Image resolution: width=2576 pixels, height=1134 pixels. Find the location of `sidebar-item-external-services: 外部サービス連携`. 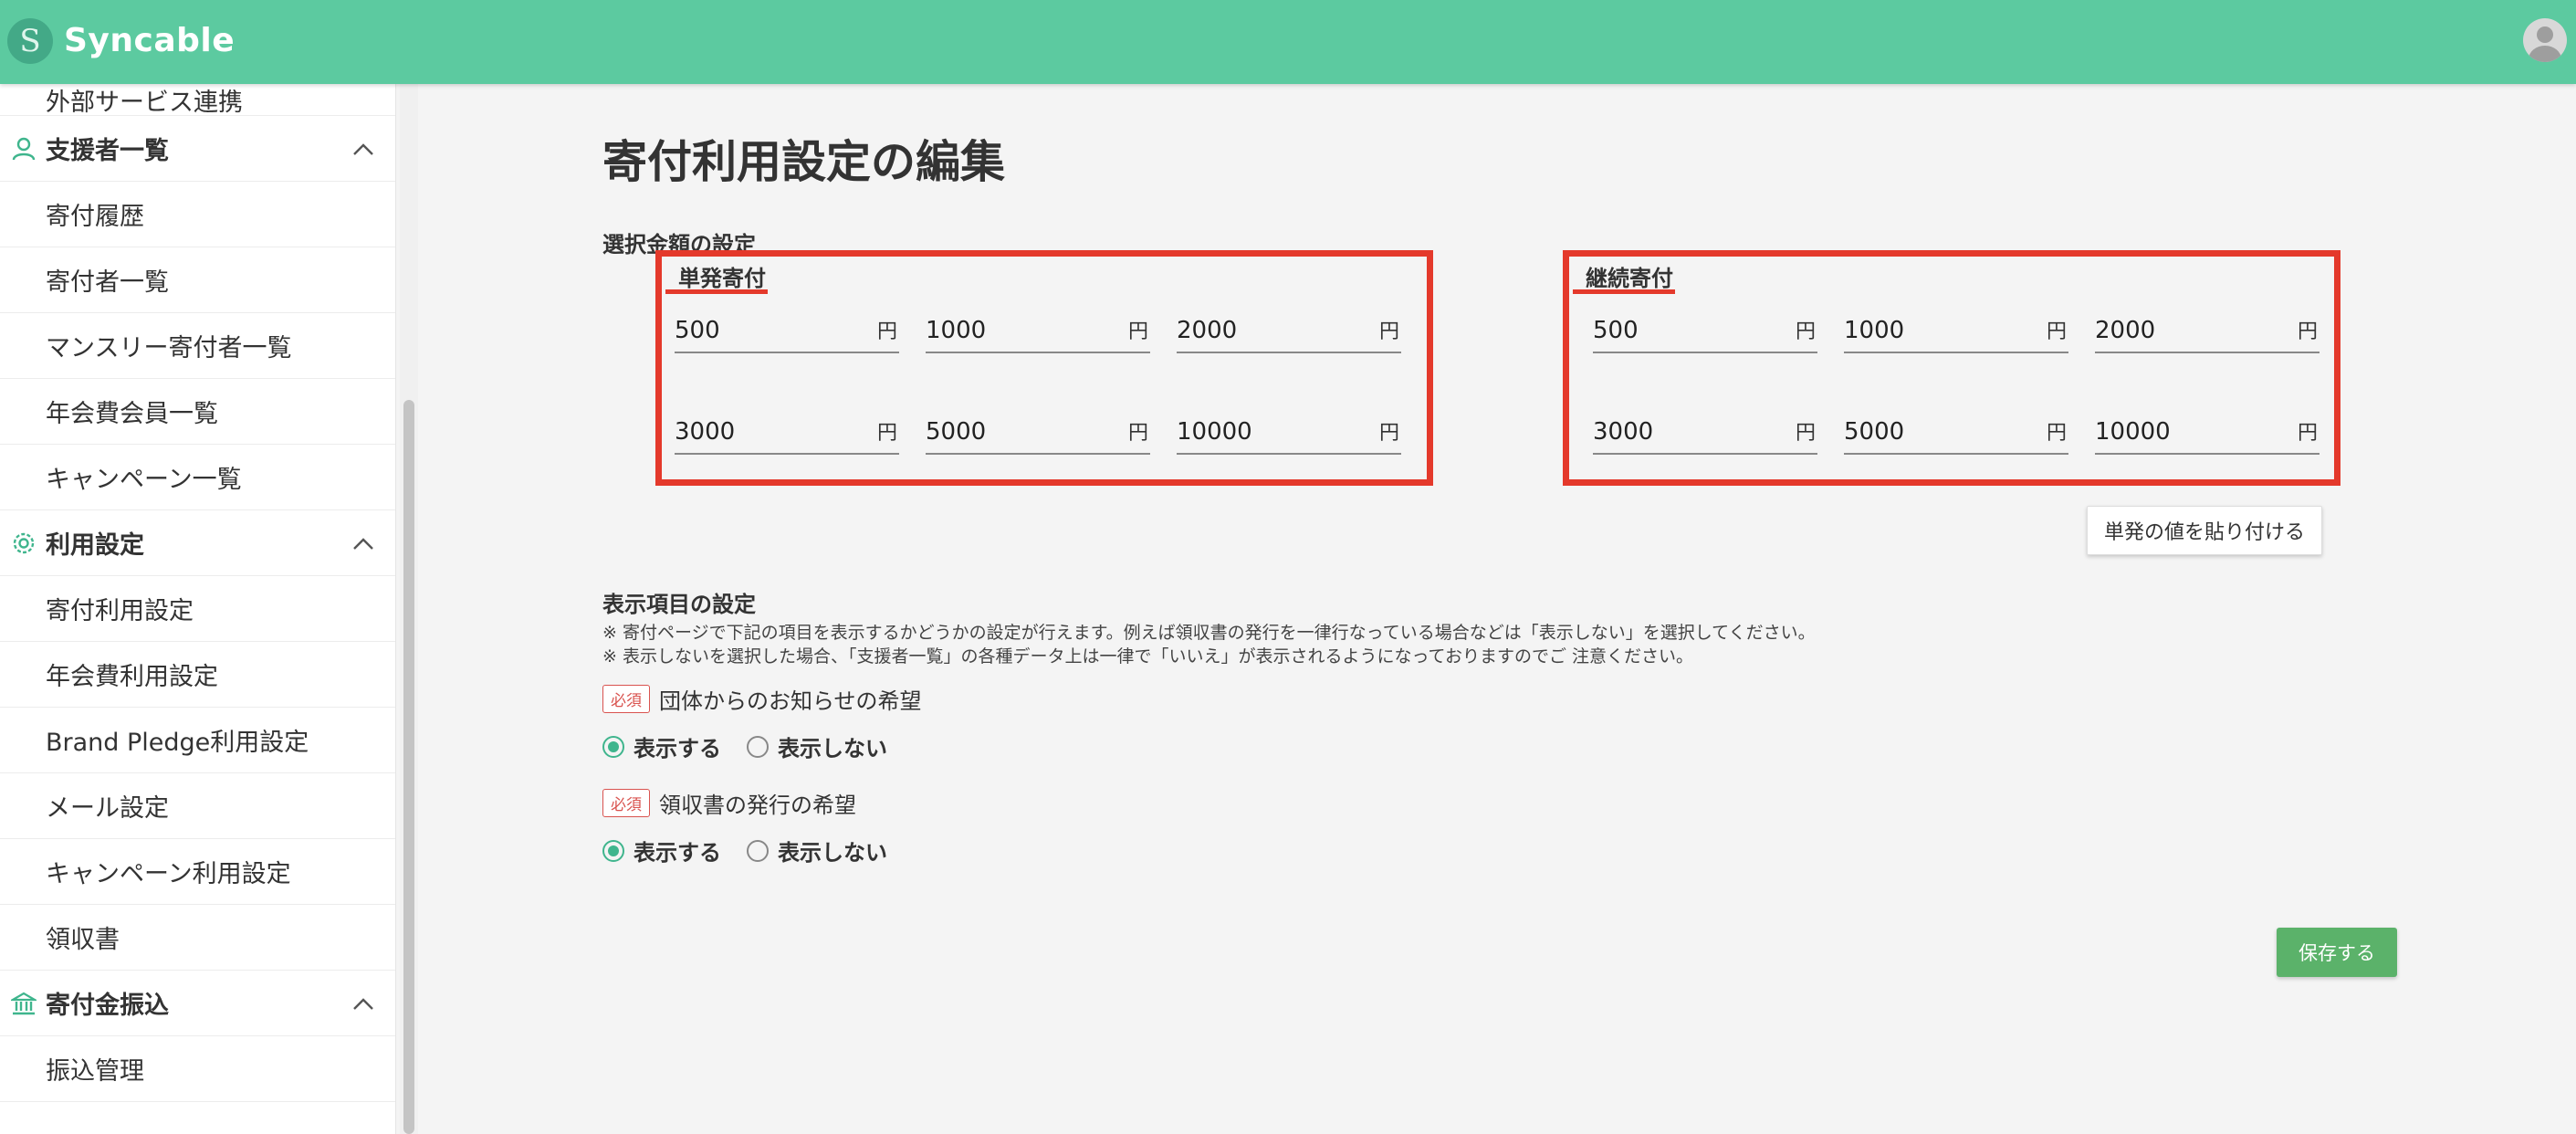

sidebar-item-external-services: 外部サービス連携 is located at coordinates (197, 100).